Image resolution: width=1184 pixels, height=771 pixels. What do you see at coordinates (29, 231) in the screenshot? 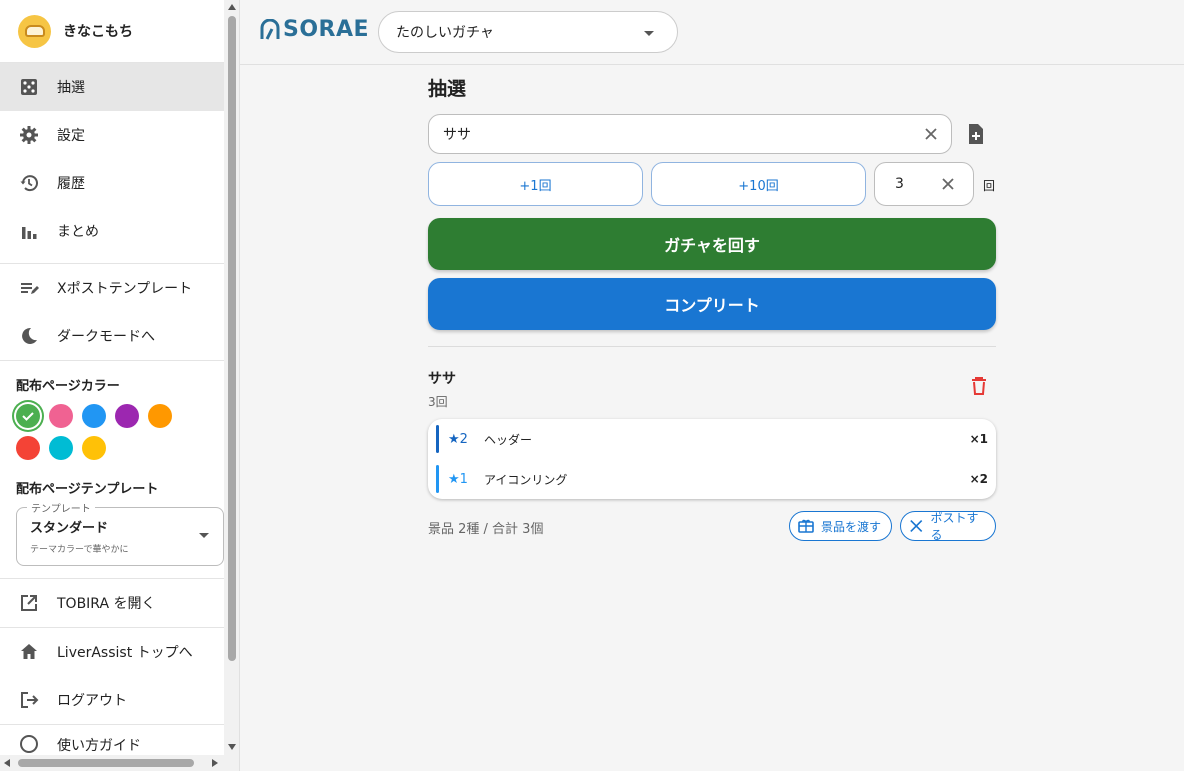
I see `bar-chart-icon` at bounding box center [29, 231].